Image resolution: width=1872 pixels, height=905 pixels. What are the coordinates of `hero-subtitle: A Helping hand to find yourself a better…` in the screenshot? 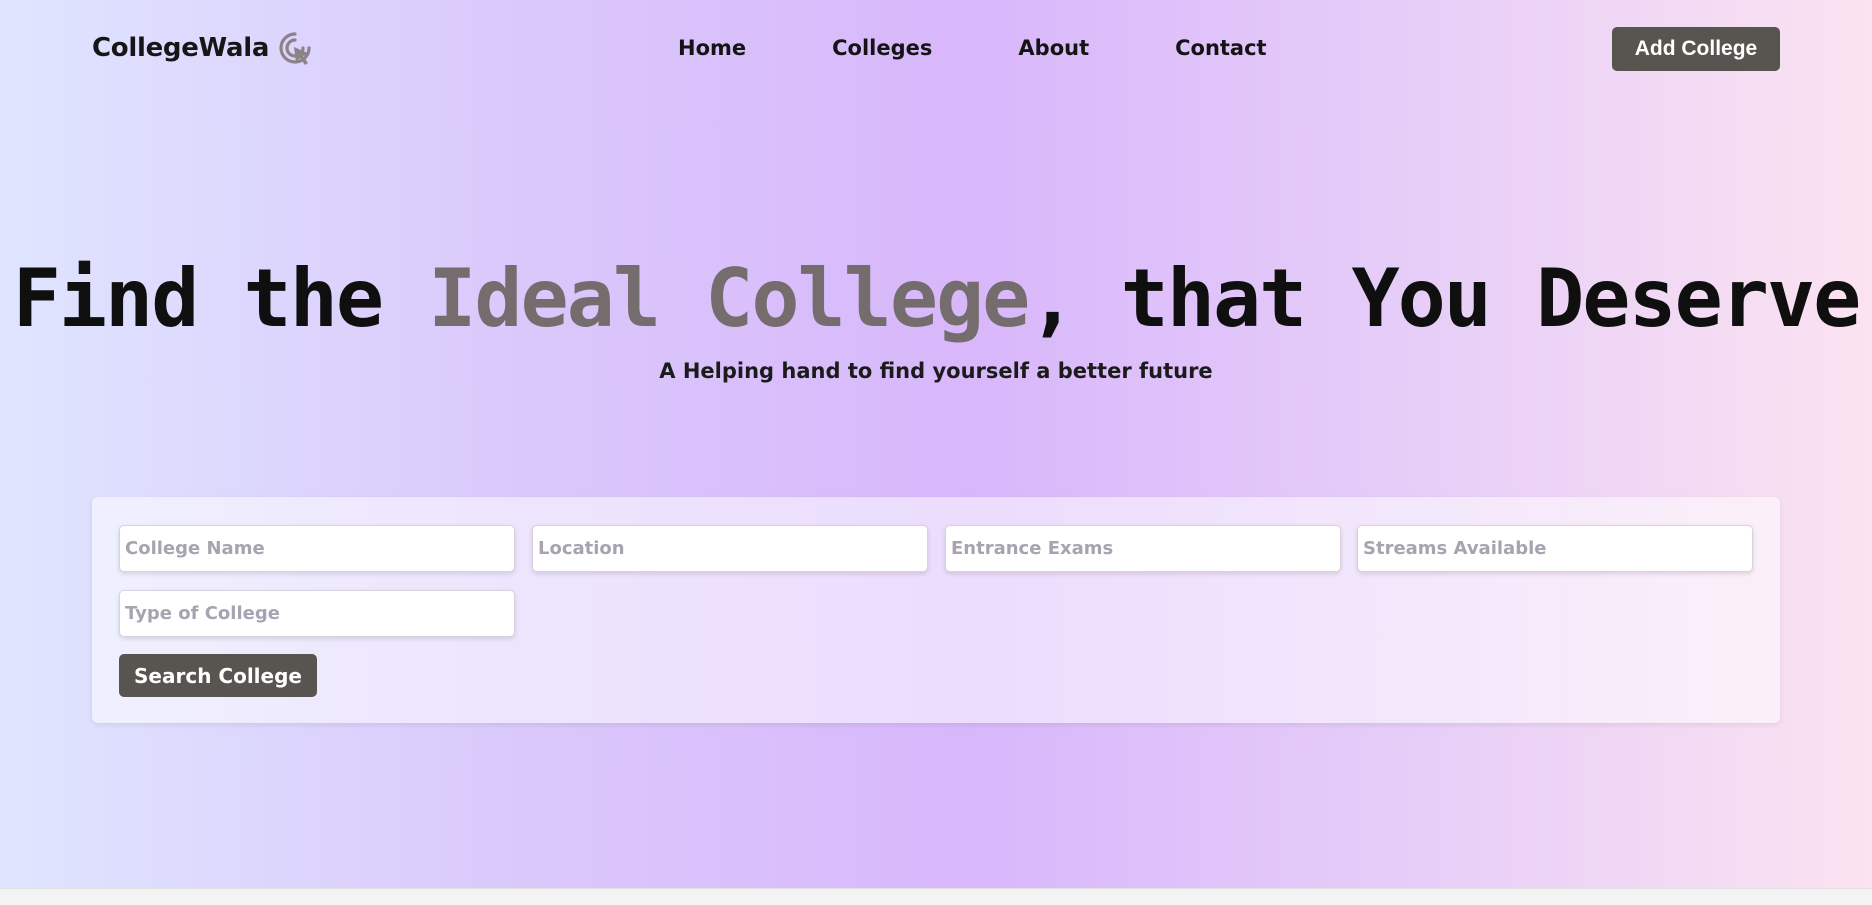 It's located at (936, 371).